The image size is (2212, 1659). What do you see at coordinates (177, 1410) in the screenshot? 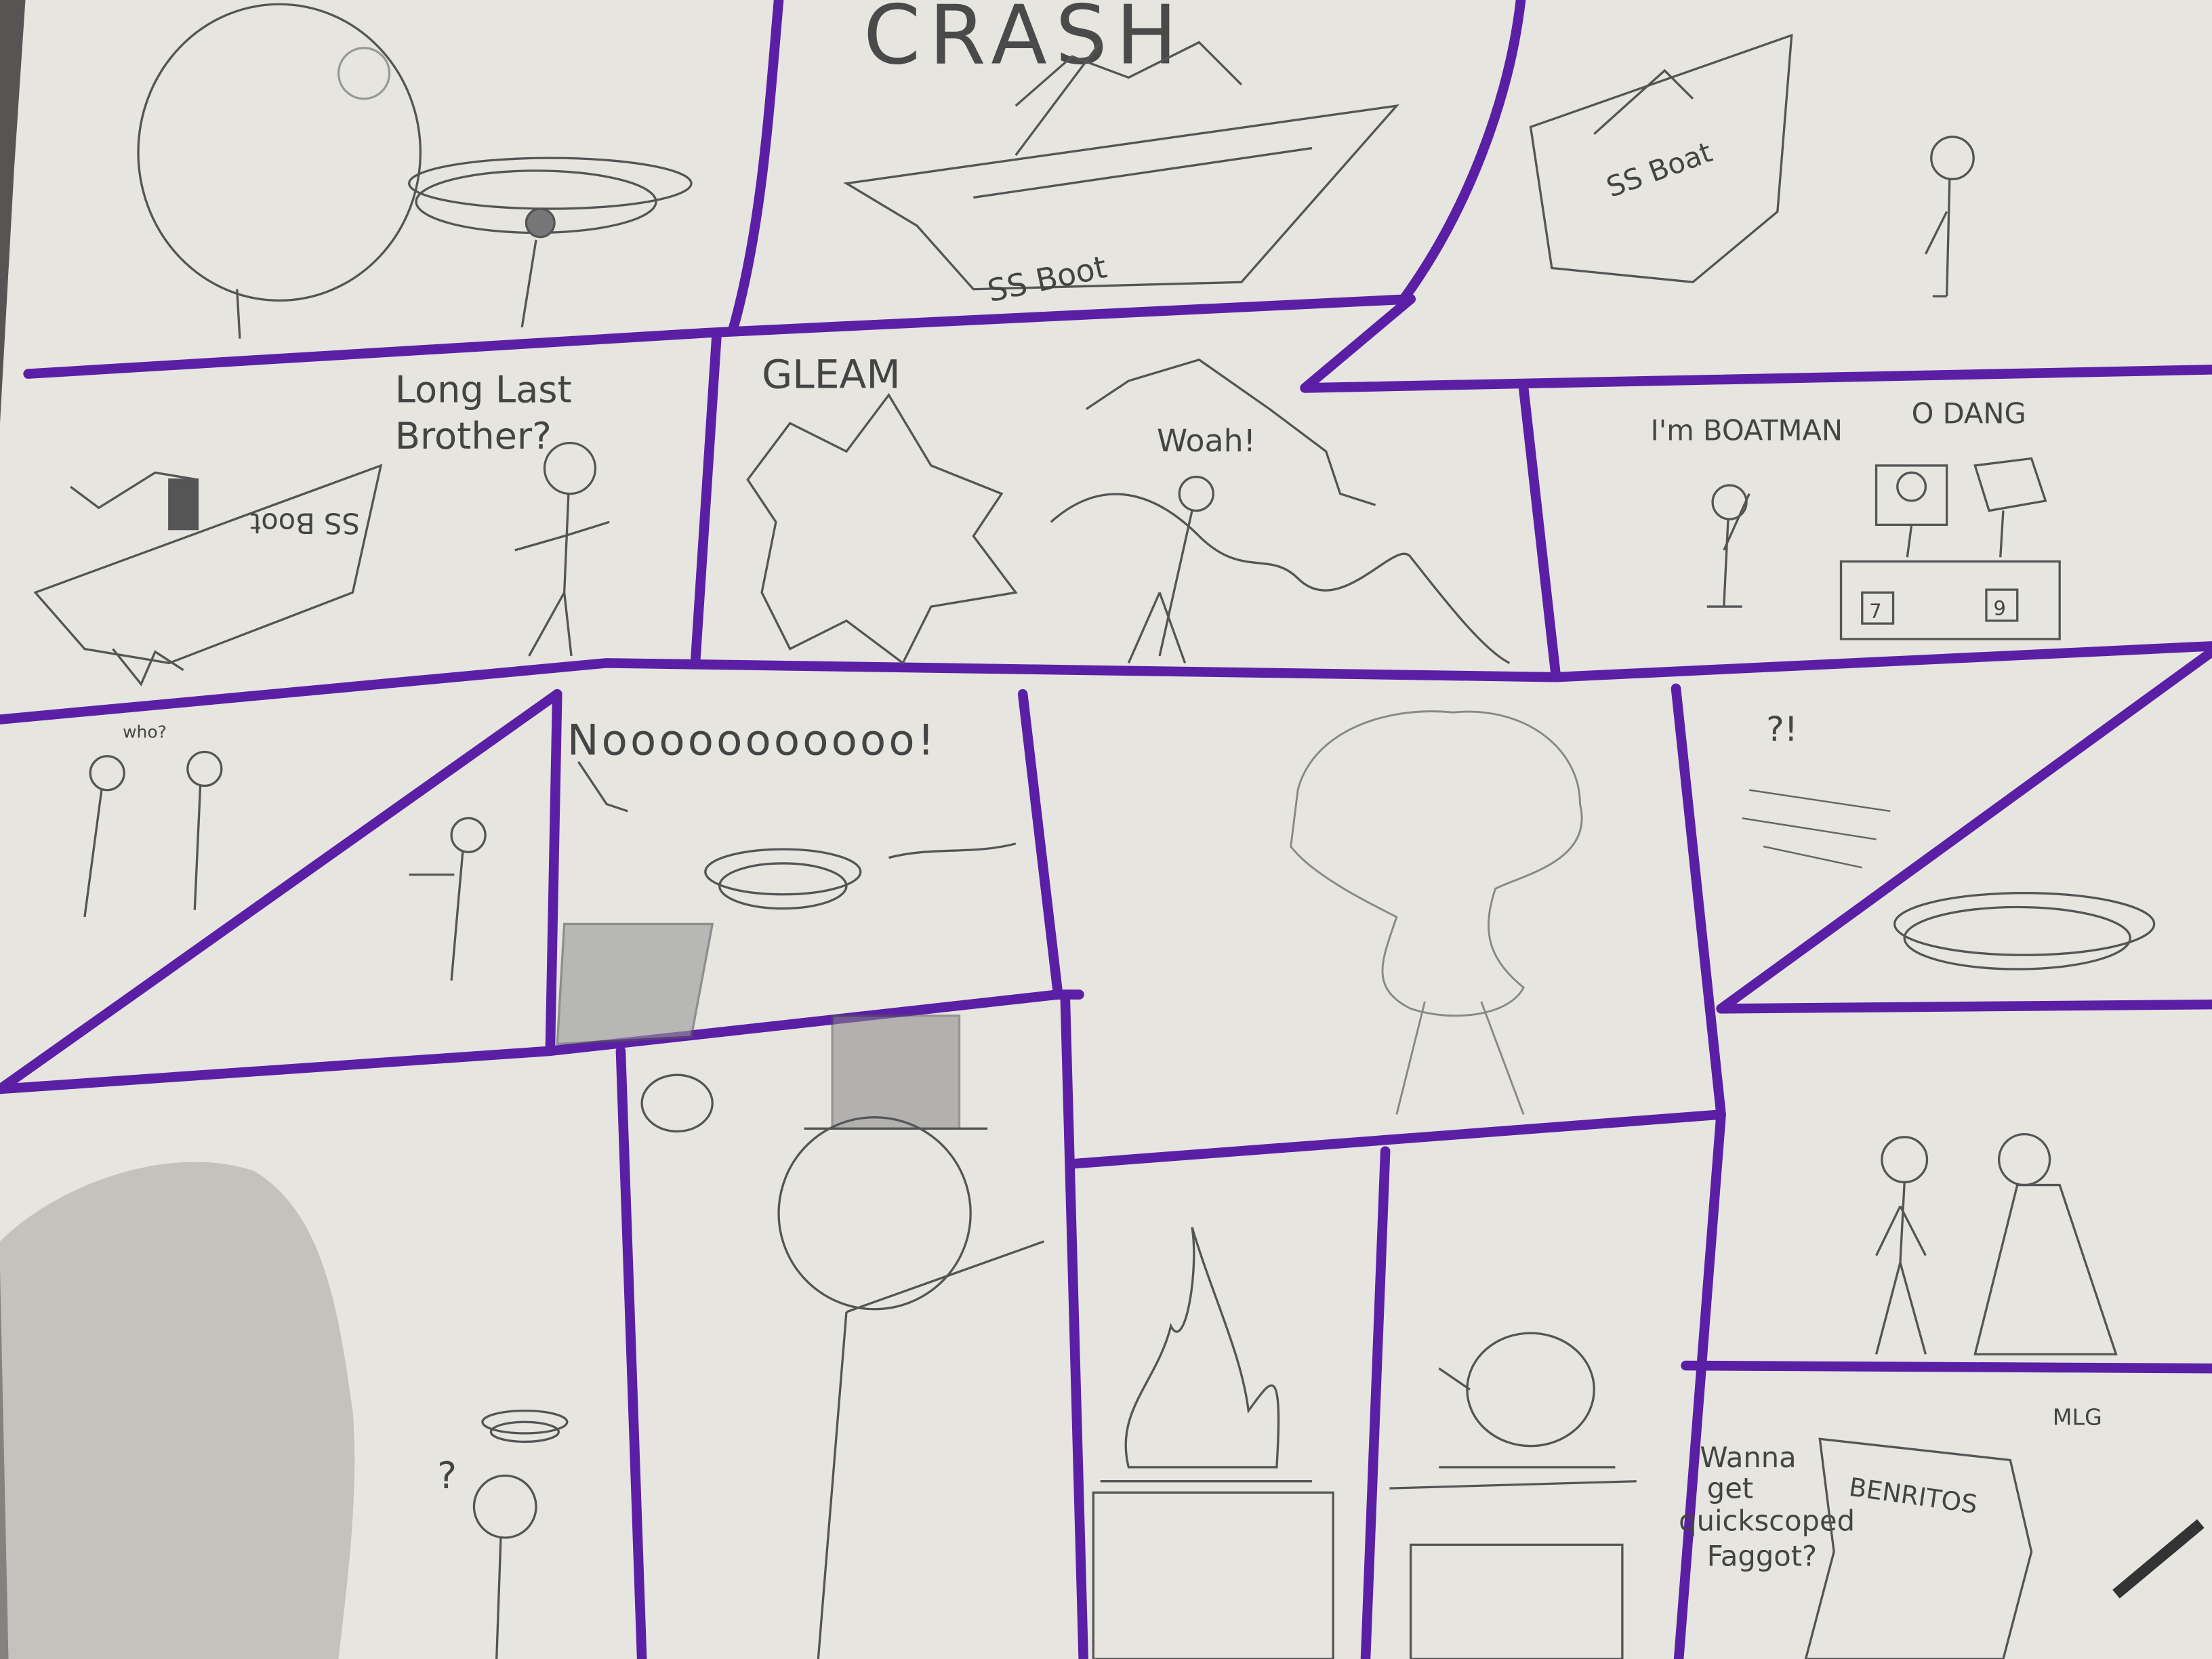
I see `scribble-shadow` at bounding box center [177, 1410].